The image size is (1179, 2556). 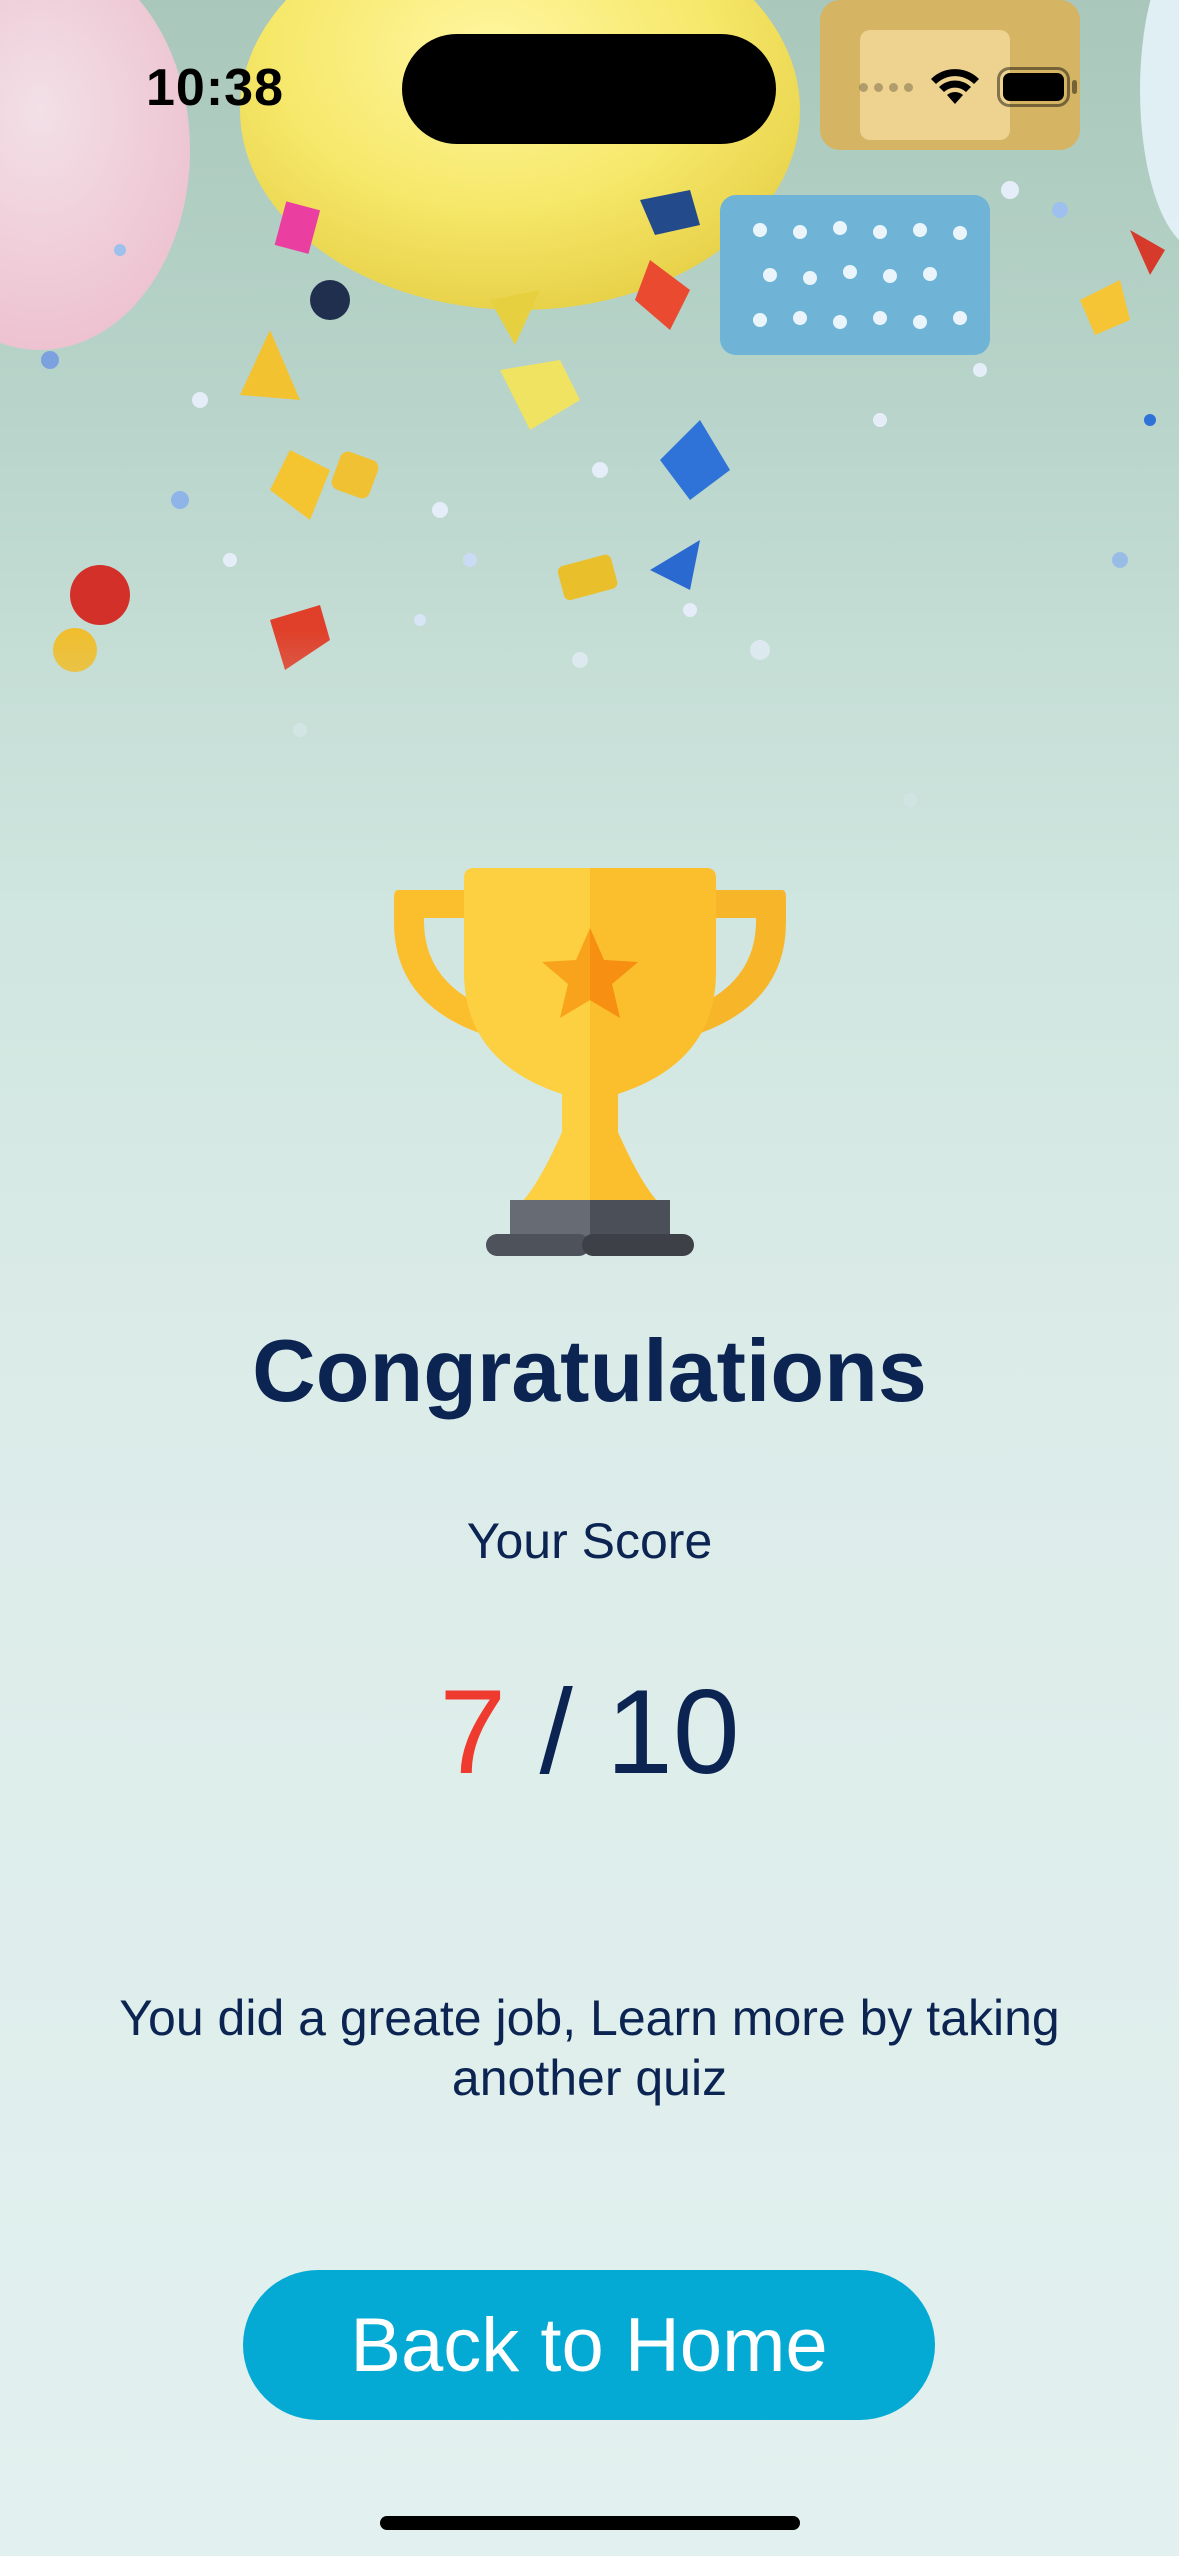 What do you see at coordinates (673, 1732) in the screenshot?
I see `score-total: 10` at bounding box center [673, 1732].